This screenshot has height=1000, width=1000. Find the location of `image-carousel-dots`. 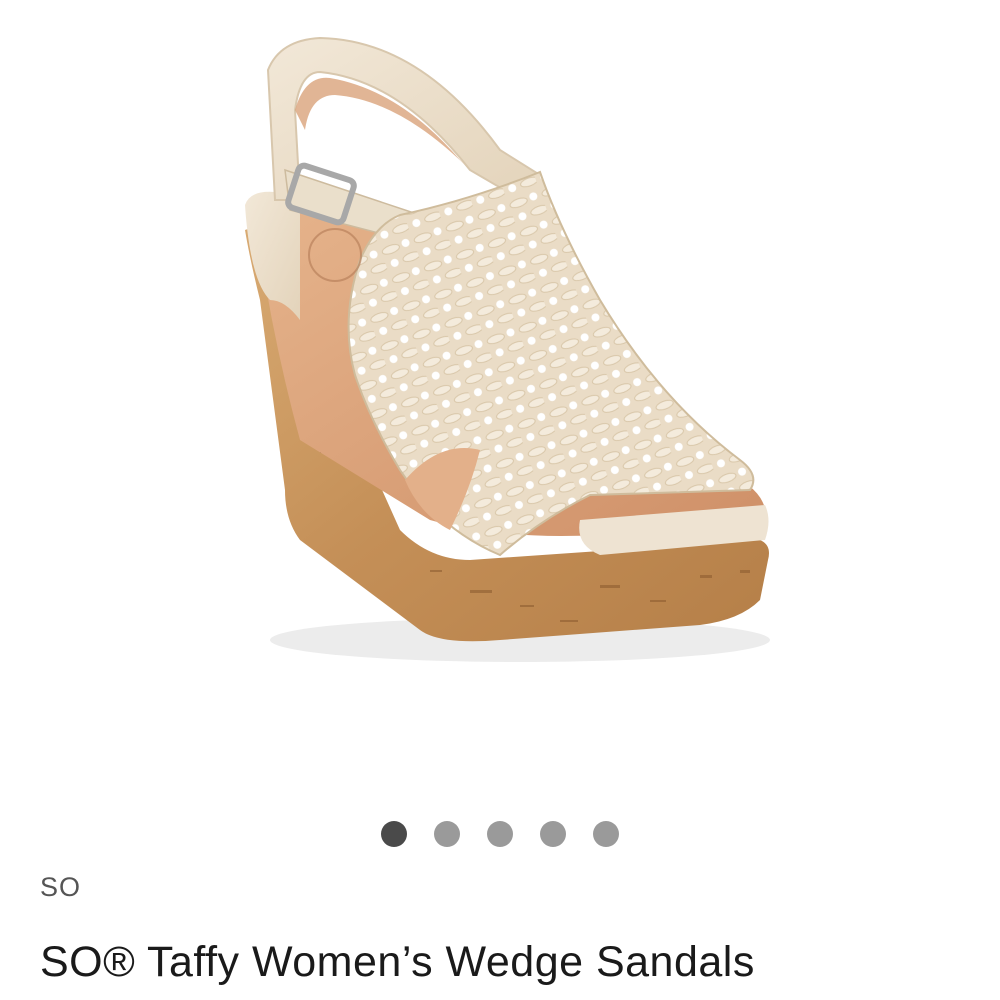

image-carousel-dots is located at coordinates (500, 834).